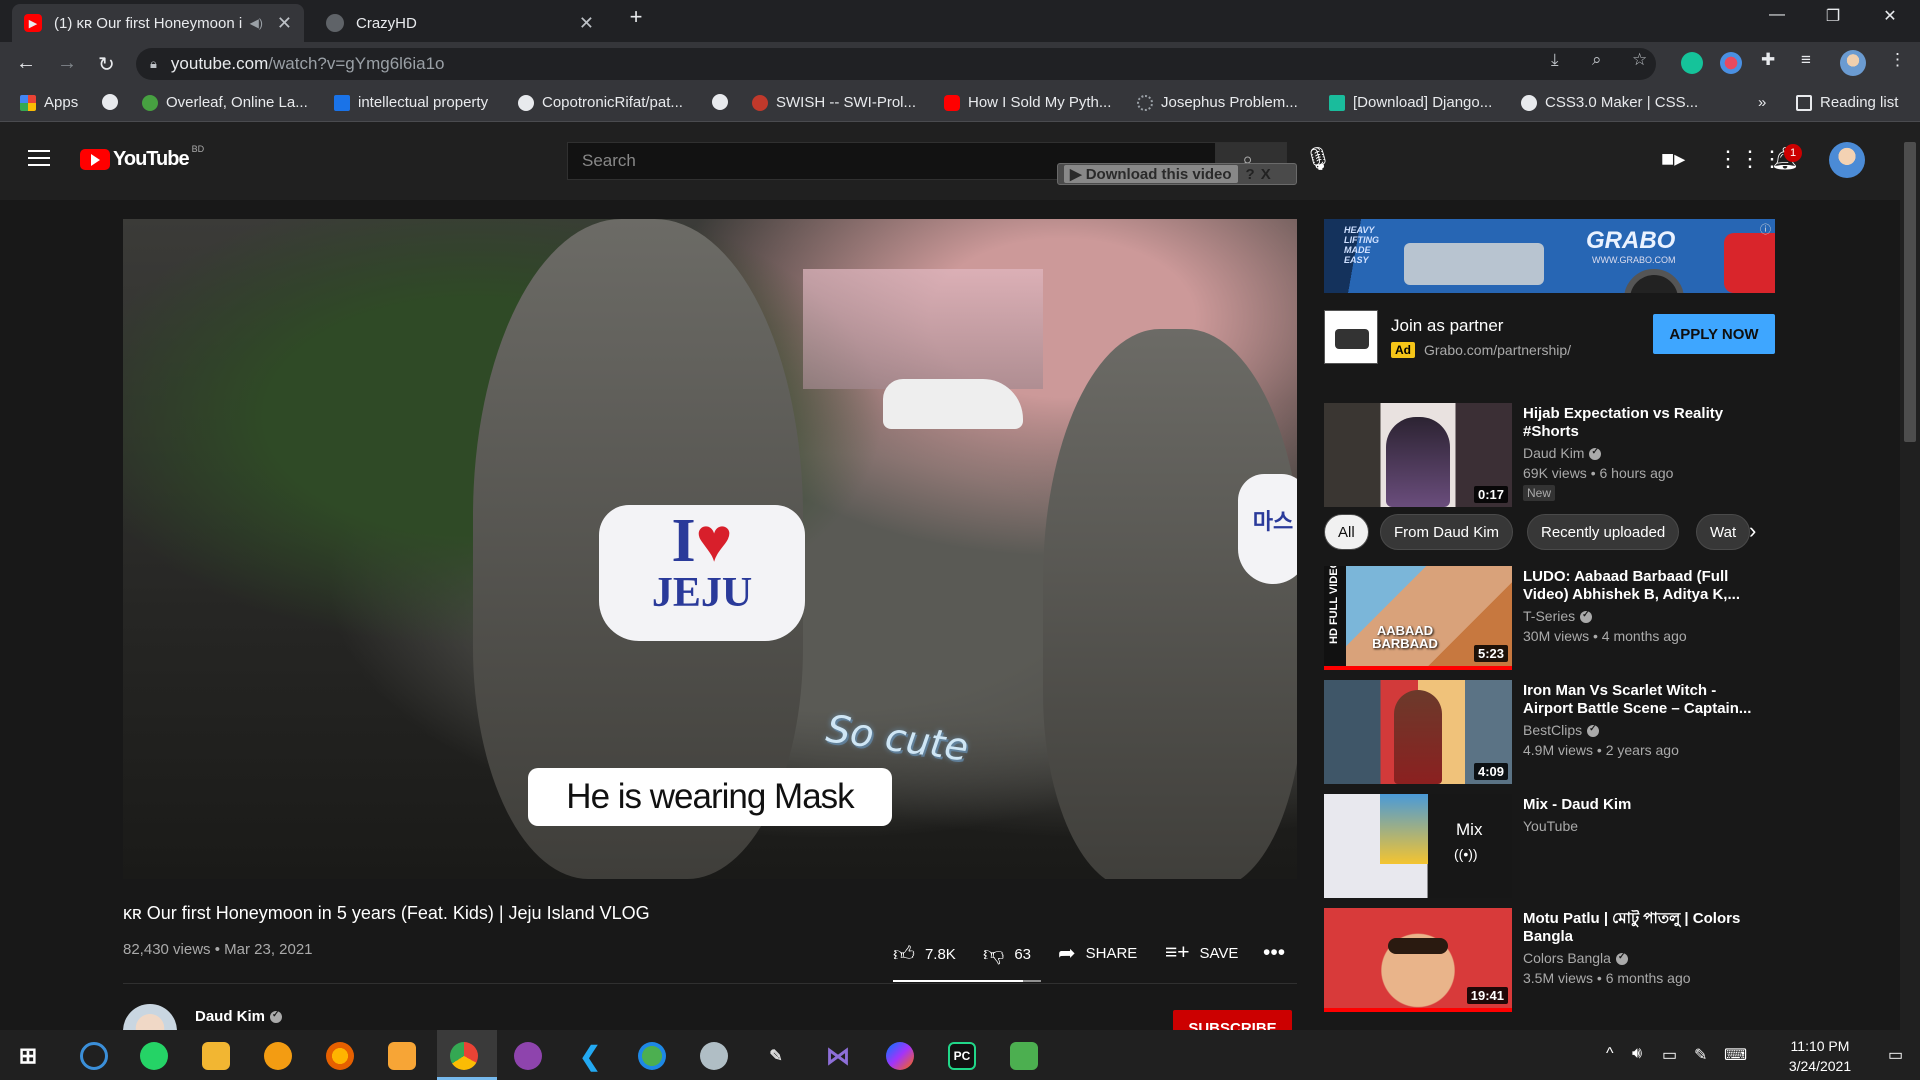 Image resolution: width=1920 pixels, height=1080 pixels. I want to click on pycharm-icon: PC, so click(962, 1056).